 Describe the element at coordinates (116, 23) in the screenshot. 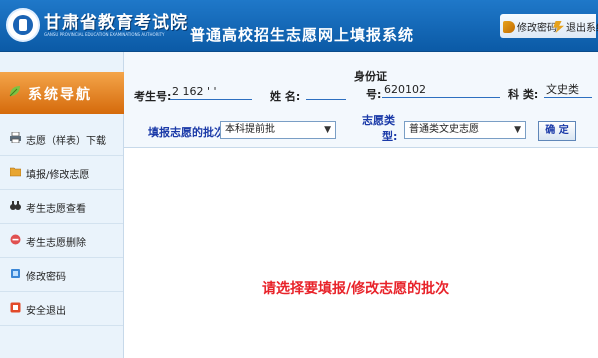

I see `logo-title: 甘肃省教育考试院` at that location.